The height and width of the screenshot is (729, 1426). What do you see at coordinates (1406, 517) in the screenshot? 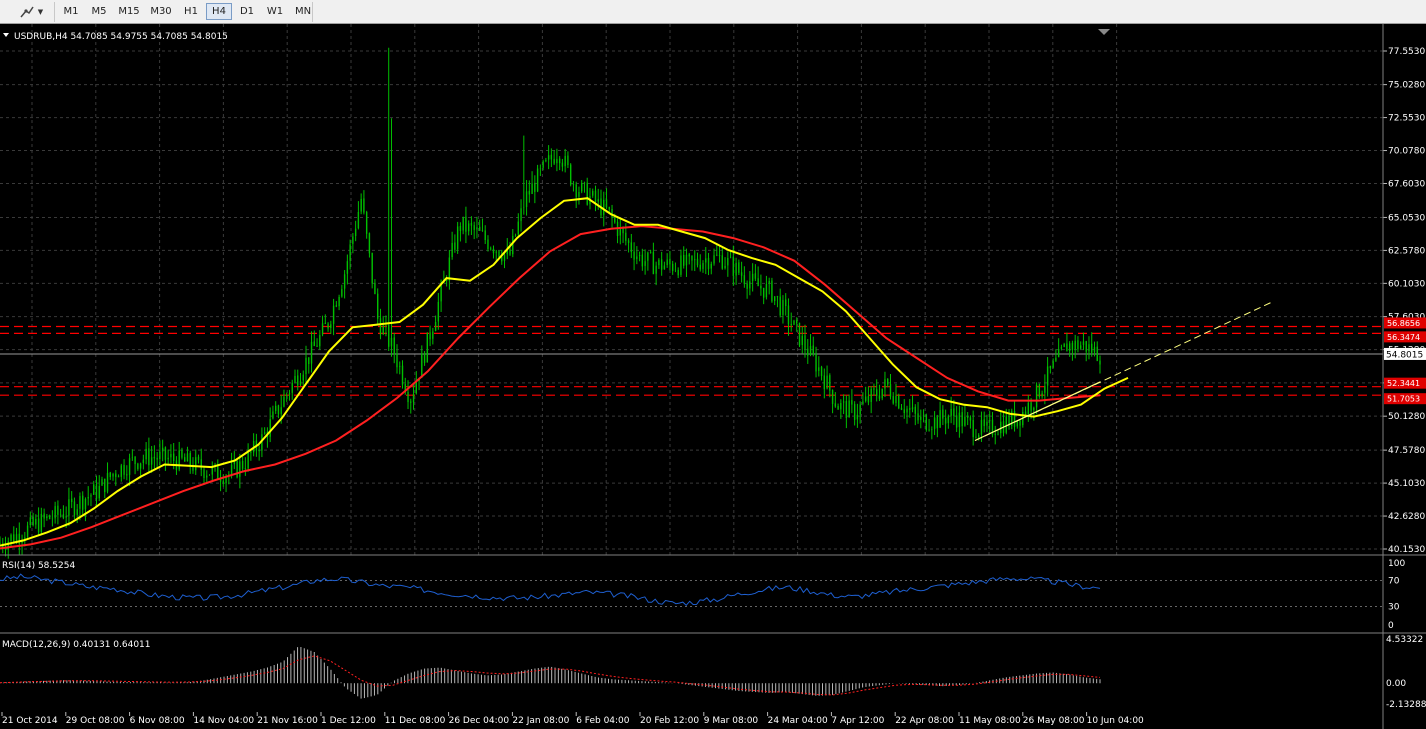
I see `price-tick-label: 42.6280` at bounding box center [1406, 517].